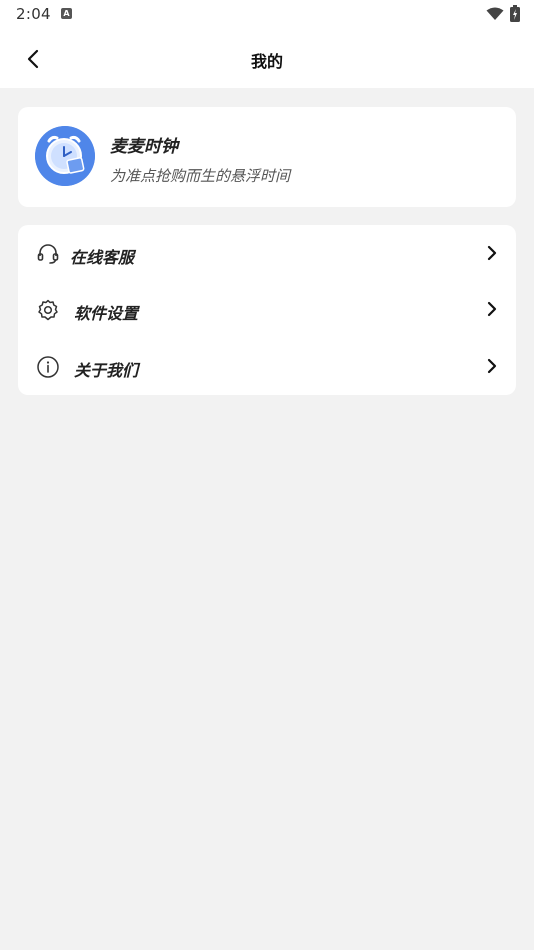  What do you see at coordinates (48, 367) in the screenshot?
I see `info-icon` at bounding box center [48, 367].